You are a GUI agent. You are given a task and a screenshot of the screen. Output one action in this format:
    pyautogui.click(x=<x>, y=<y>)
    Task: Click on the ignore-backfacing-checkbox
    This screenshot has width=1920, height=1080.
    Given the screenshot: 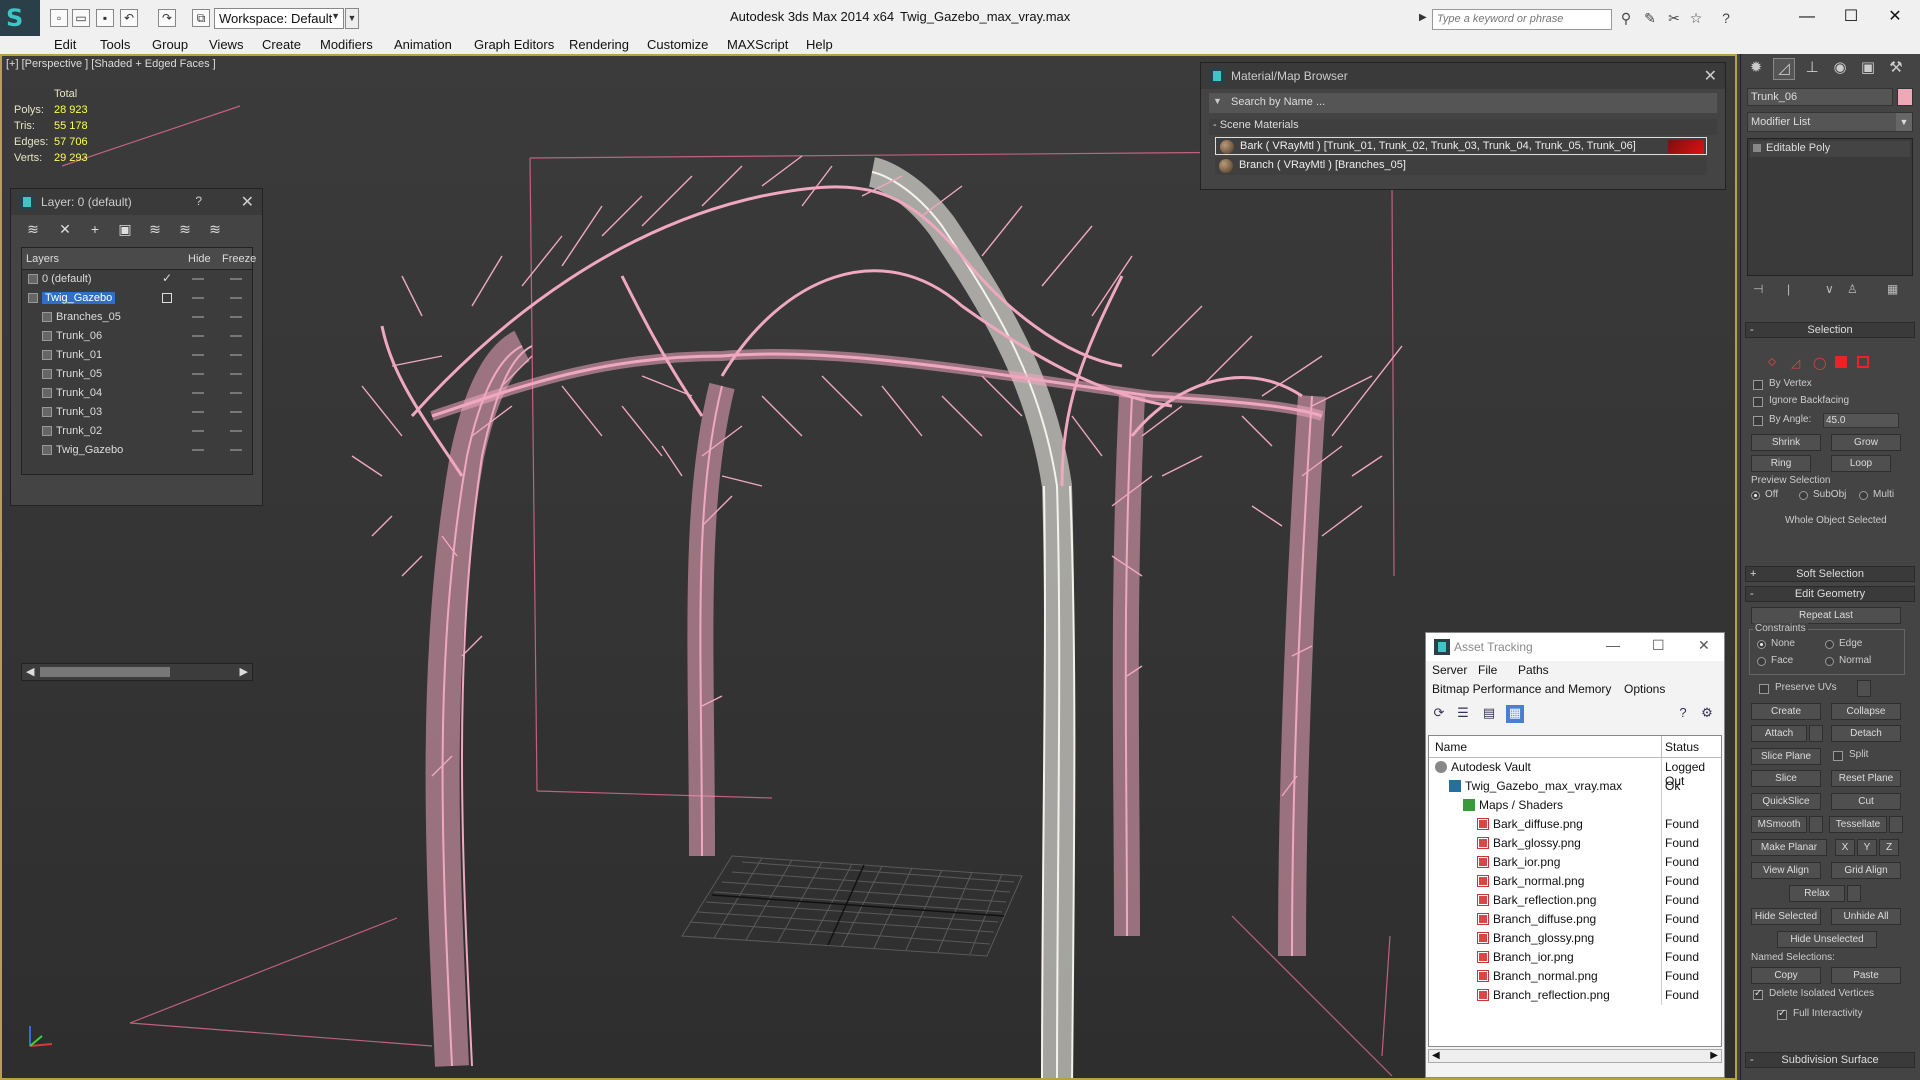 What is the action you would take?
    pyautogui.click(x=1758, y=402)
    